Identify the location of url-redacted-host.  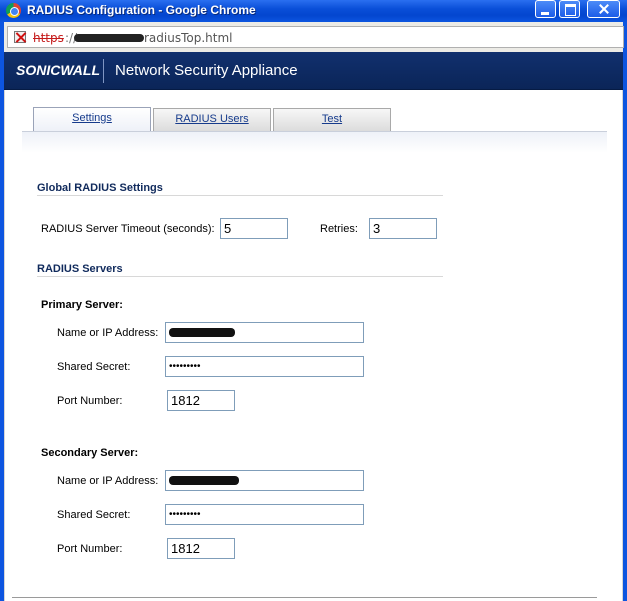
(109, 38).